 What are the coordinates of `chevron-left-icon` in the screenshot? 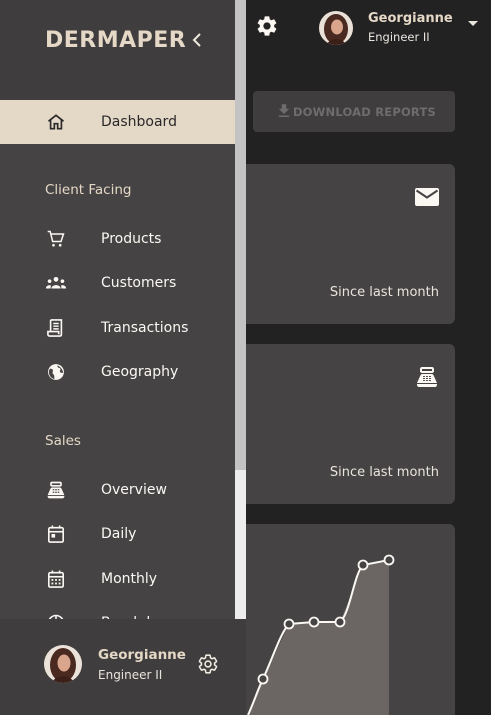 It's located at (197, 40).